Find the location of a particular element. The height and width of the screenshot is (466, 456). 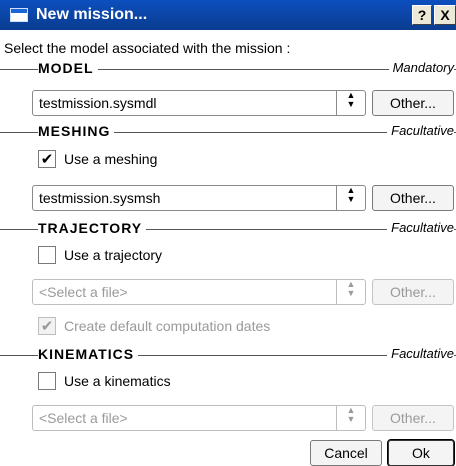

section-tag: Mandatory is located at coordinates (421, 67).